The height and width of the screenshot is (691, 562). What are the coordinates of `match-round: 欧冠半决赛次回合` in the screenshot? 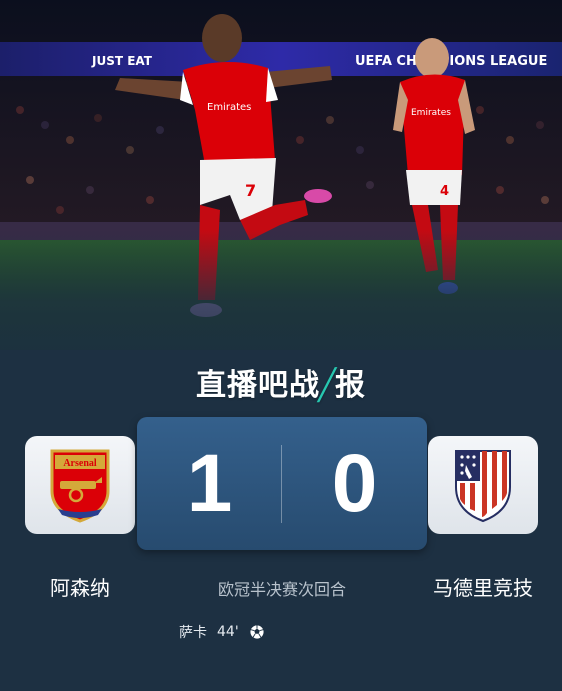 It's located at (281, 589).